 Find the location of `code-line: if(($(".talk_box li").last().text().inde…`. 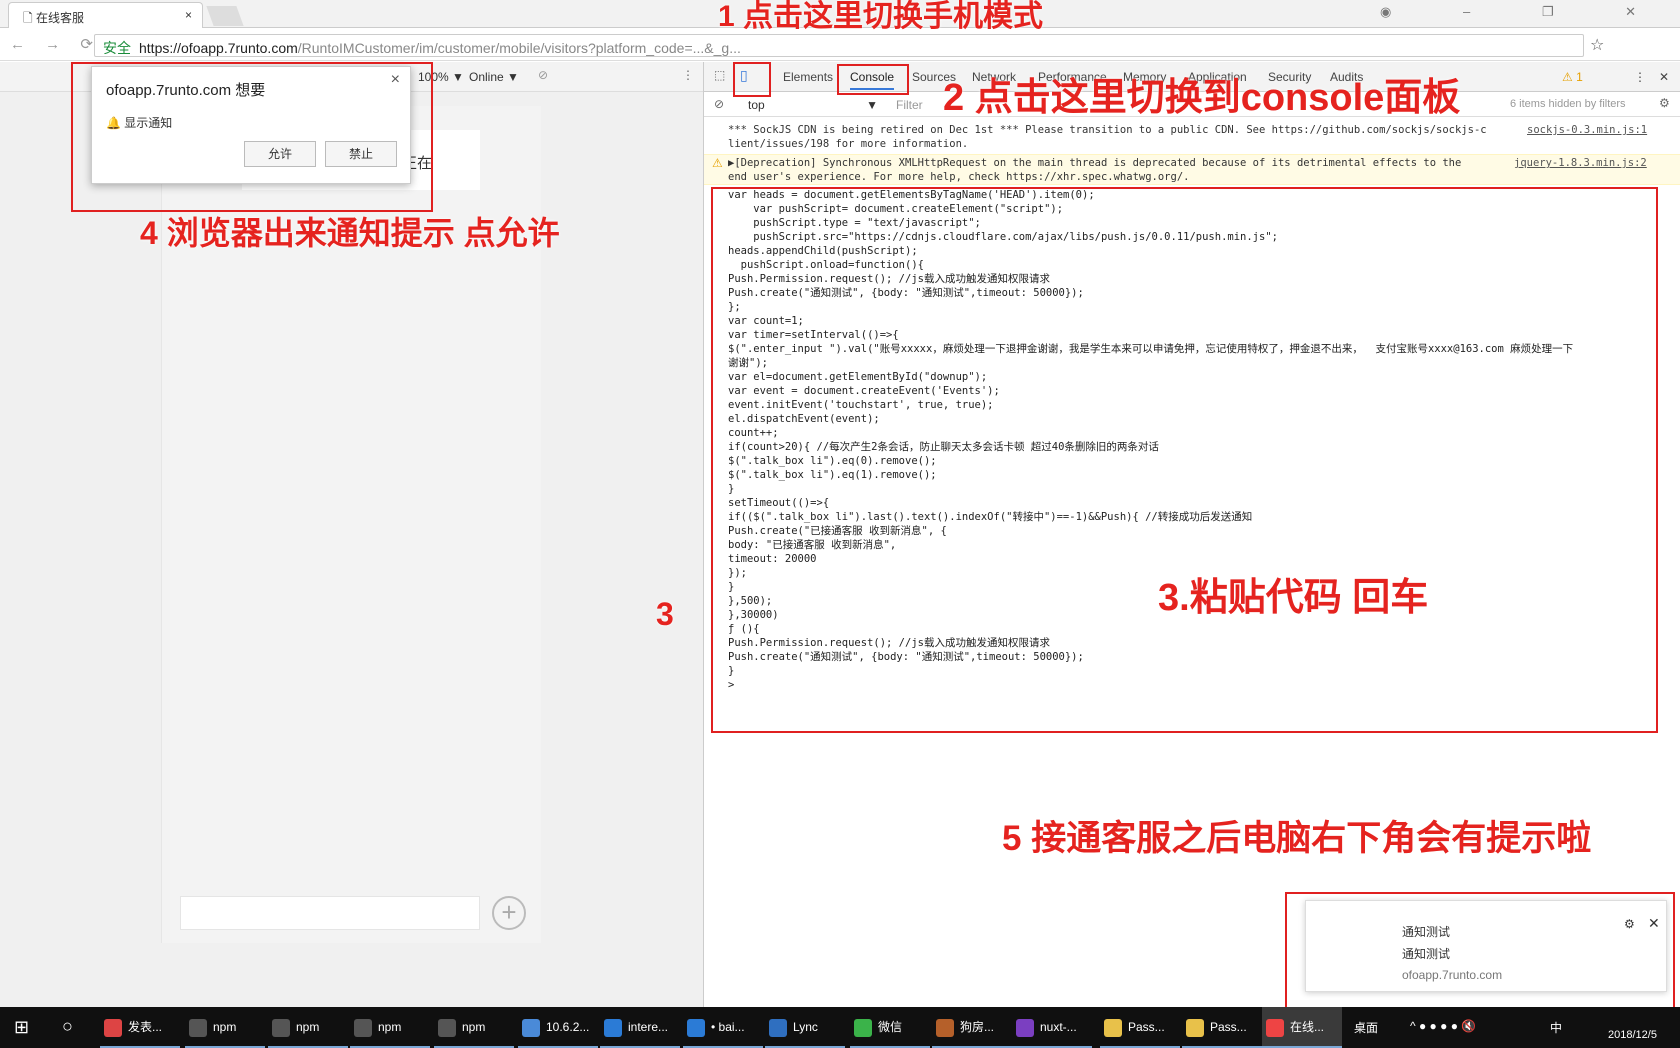

code-line: if(($(".talk_box li").last().text().inde… is located at coordinates (990, 517).